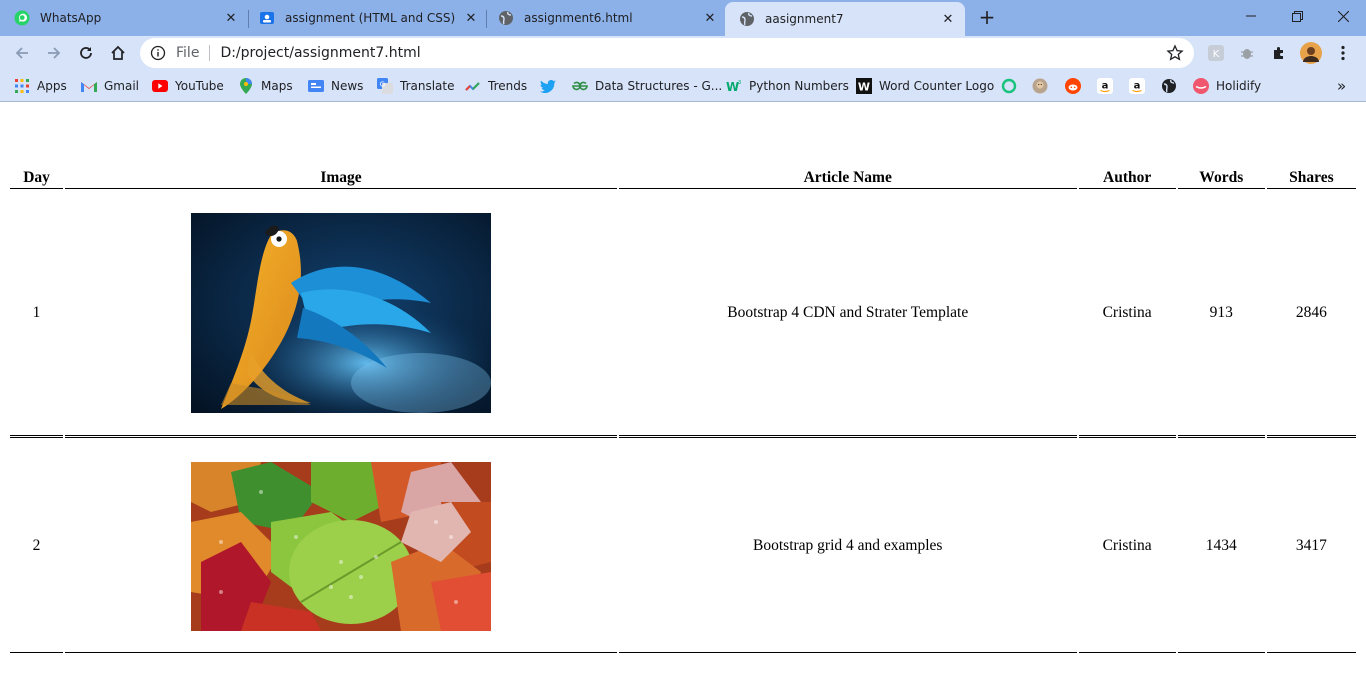  I want to click on bookmark-translate: G Translate, so click(416, 86).